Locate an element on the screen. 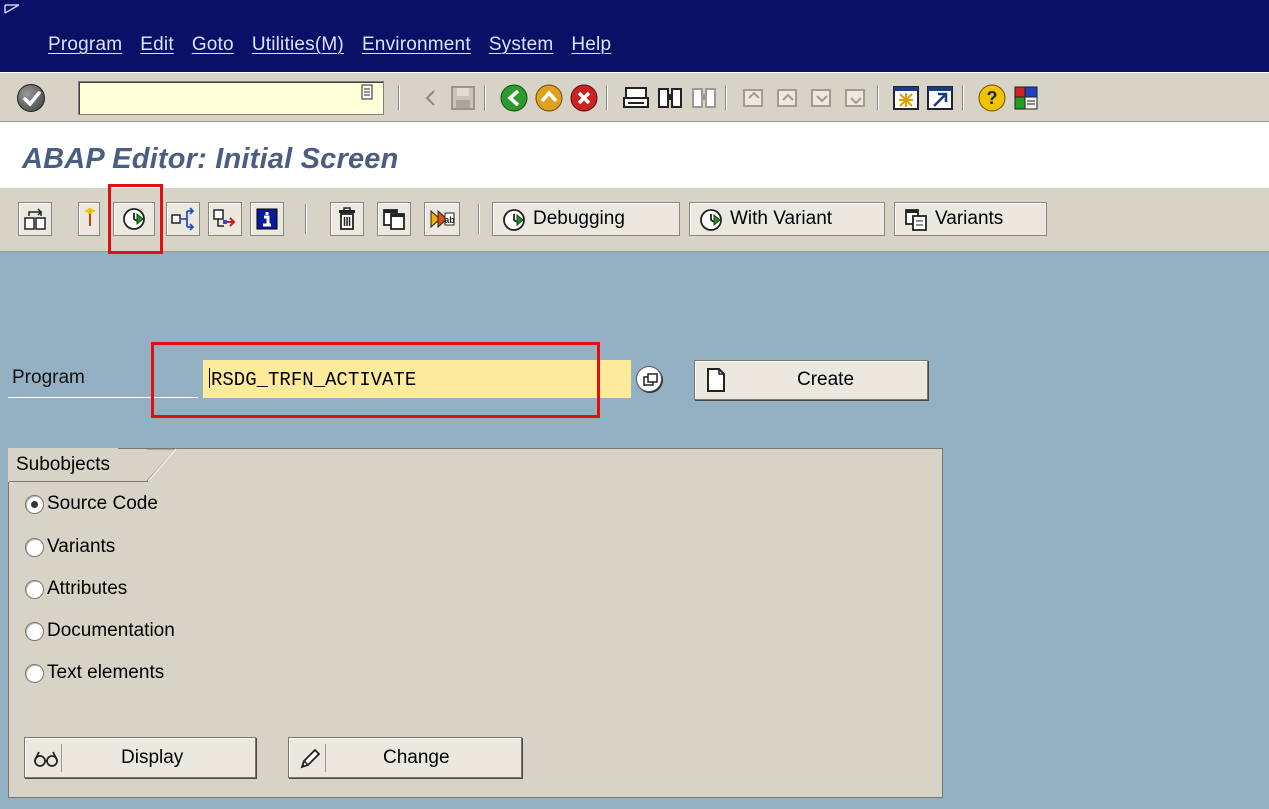  display-label: Display is located at coordinates (152, 757).